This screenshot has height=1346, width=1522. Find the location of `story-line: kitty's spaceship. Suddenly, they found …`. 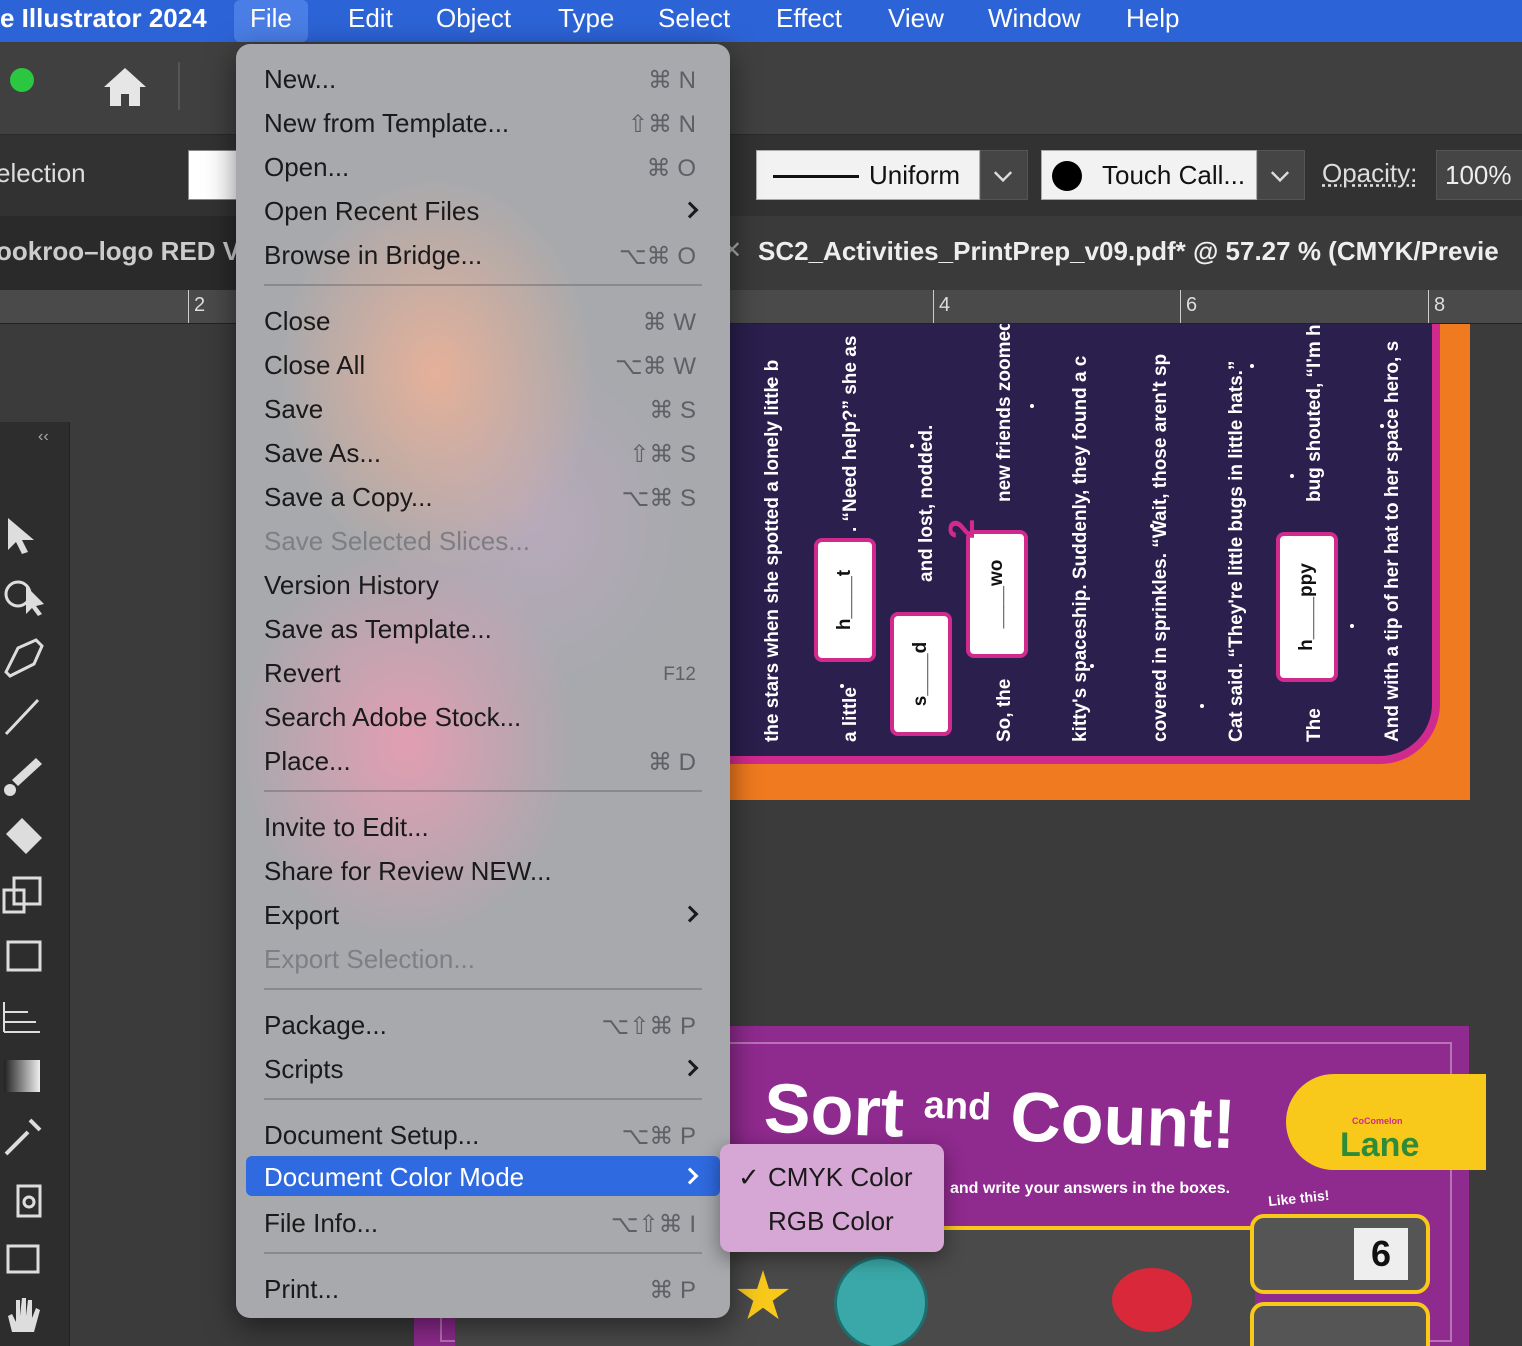

story-line: kitty's spaceship. Suddenly, they found … is located at coordinates (1080, 548).